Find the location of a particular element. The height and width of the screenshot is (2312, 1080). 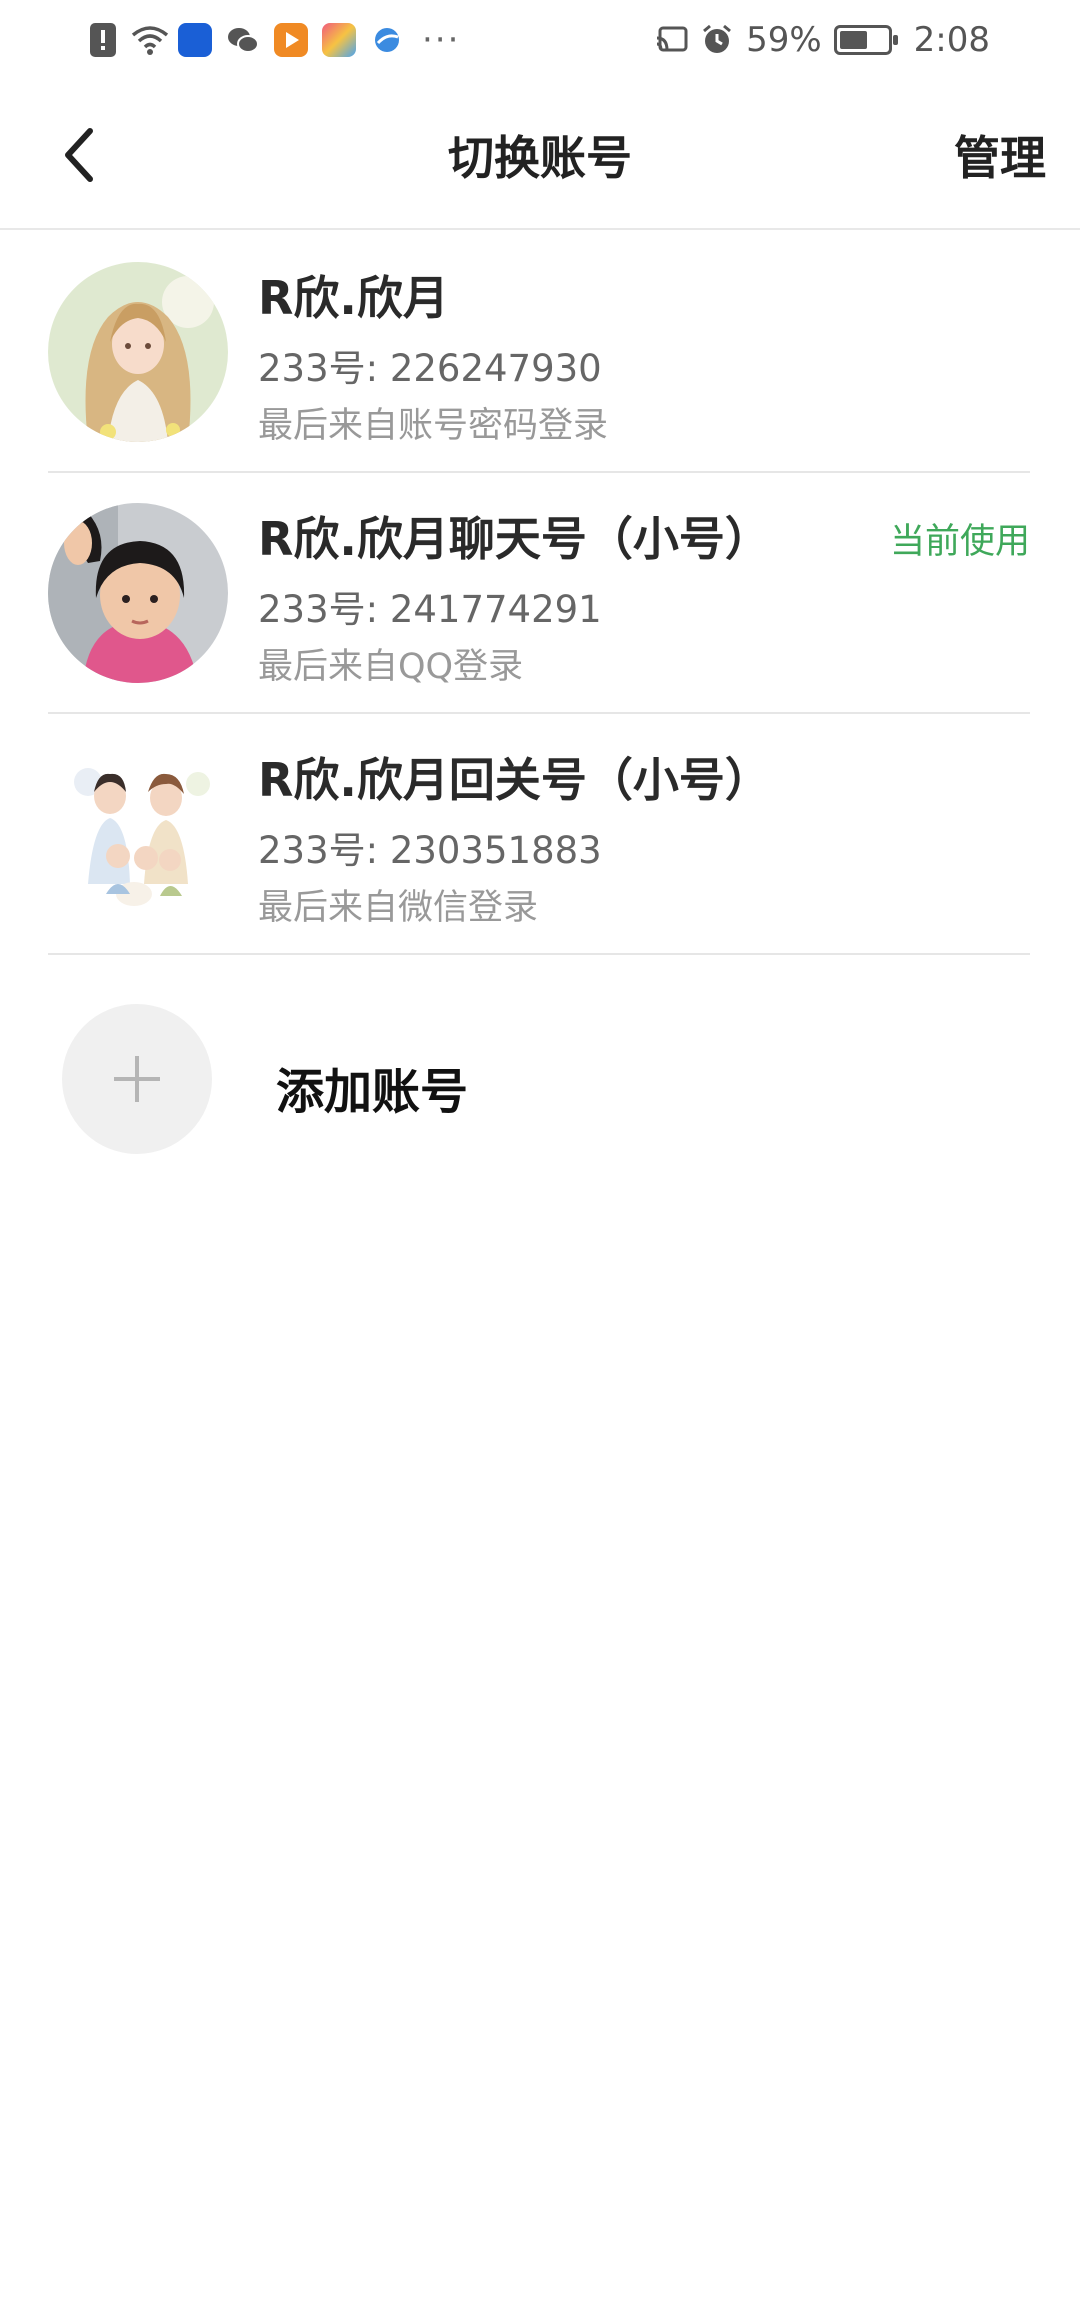

player-app-icon is located at coordinates (291, 40).